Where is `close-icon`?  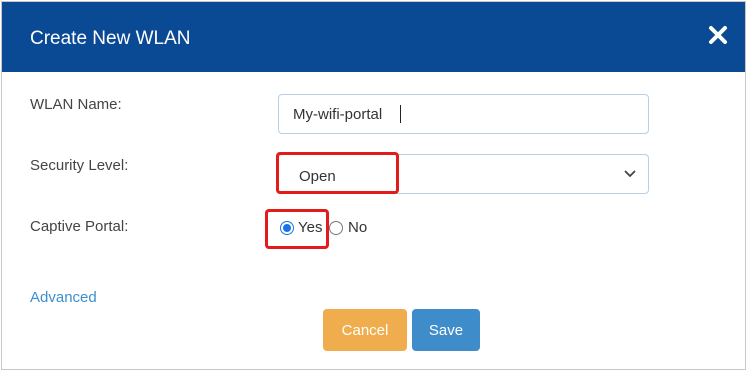
close-icon is located at coordinates (718, 35).